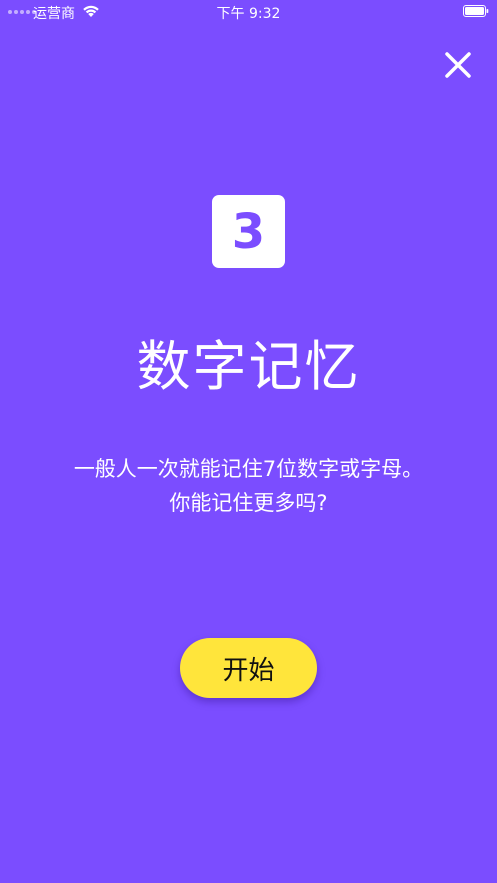  I want to click on game-number-badge: 3, so click(248, 231).